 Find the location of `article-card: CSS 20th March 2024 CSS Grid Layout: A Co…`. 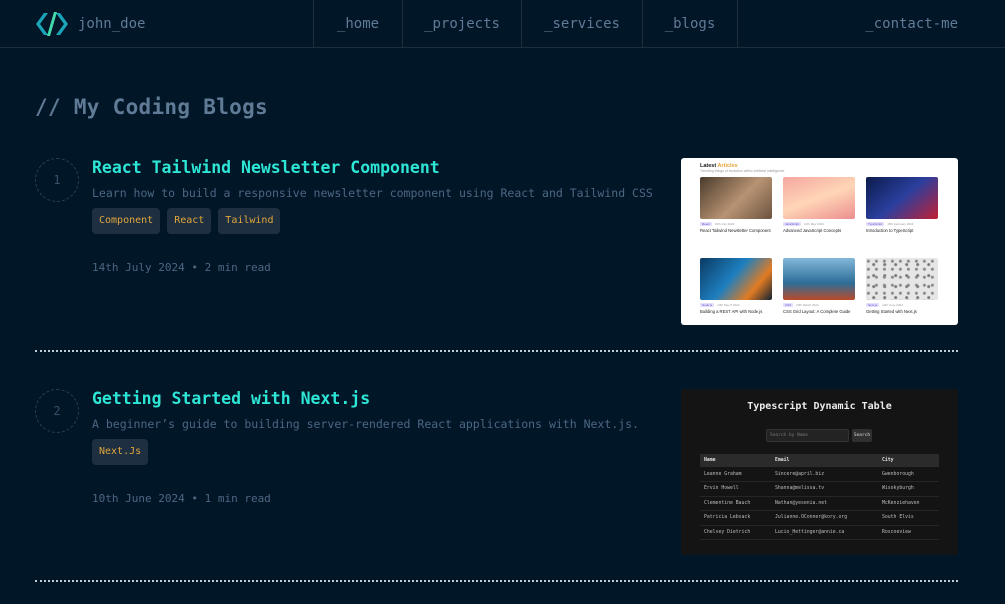

article-card: CSS 20th March 2024 CSS Grid Layout: A Co… is located at coordinates (819, 296).